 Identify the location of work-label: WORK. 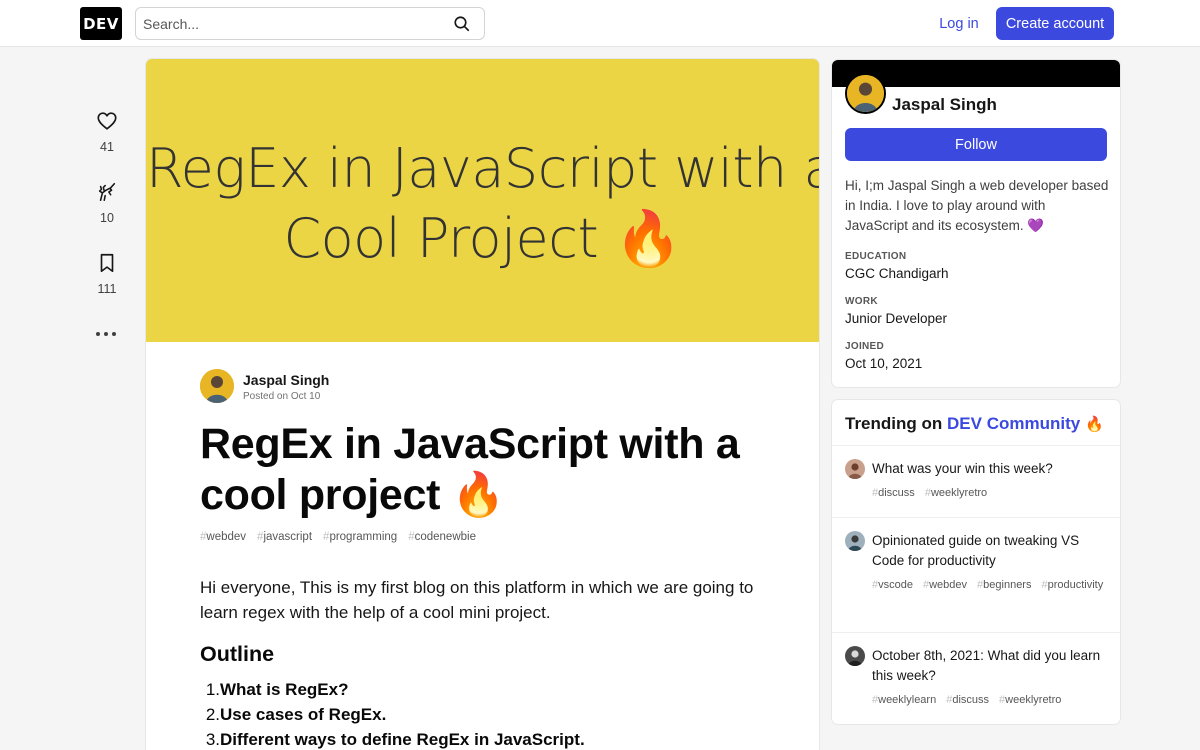
(861, 301).